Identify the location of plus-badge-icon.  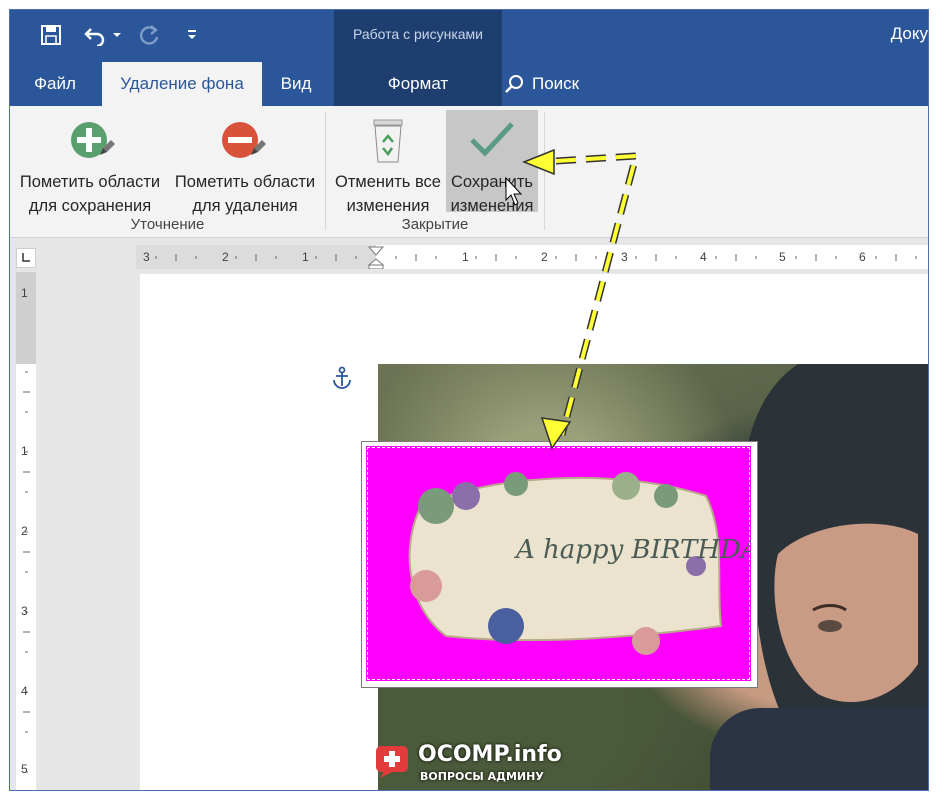
(392, 762).